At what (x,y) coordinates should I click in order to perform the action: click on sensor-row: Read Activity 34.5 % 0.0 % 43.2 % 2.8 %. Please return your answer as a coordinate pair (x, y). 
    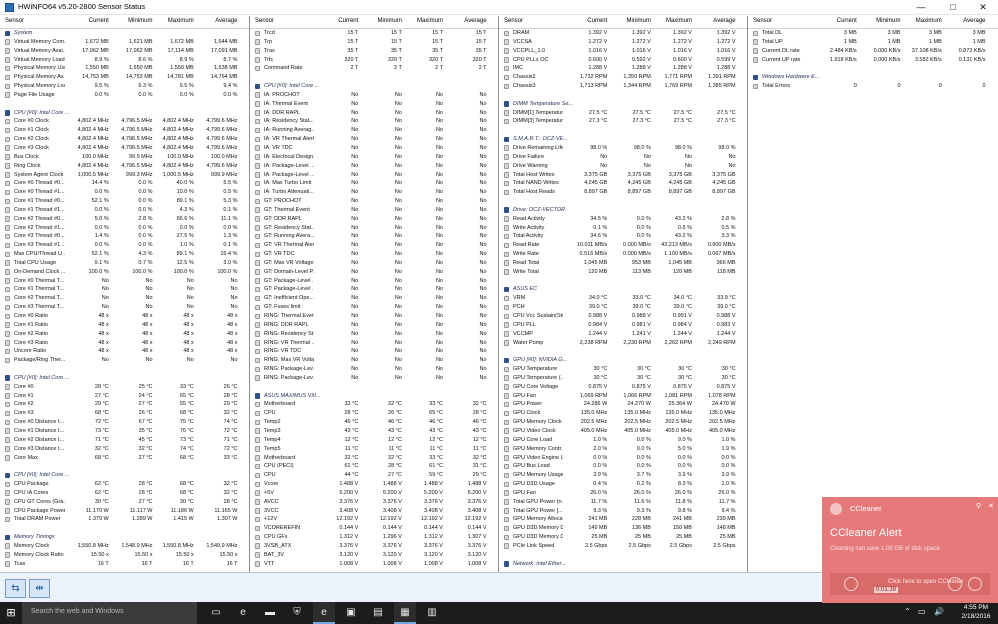
    Looking at the image, I should click on (623, 219).